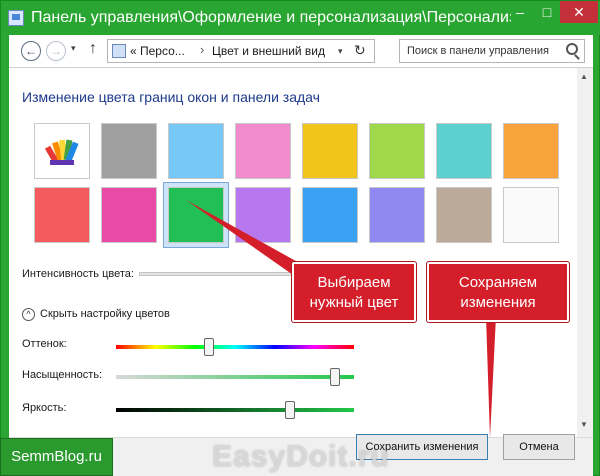 This screenshot has height=476, width=600. I want to click on minimize-button: –, so click(520, 12).